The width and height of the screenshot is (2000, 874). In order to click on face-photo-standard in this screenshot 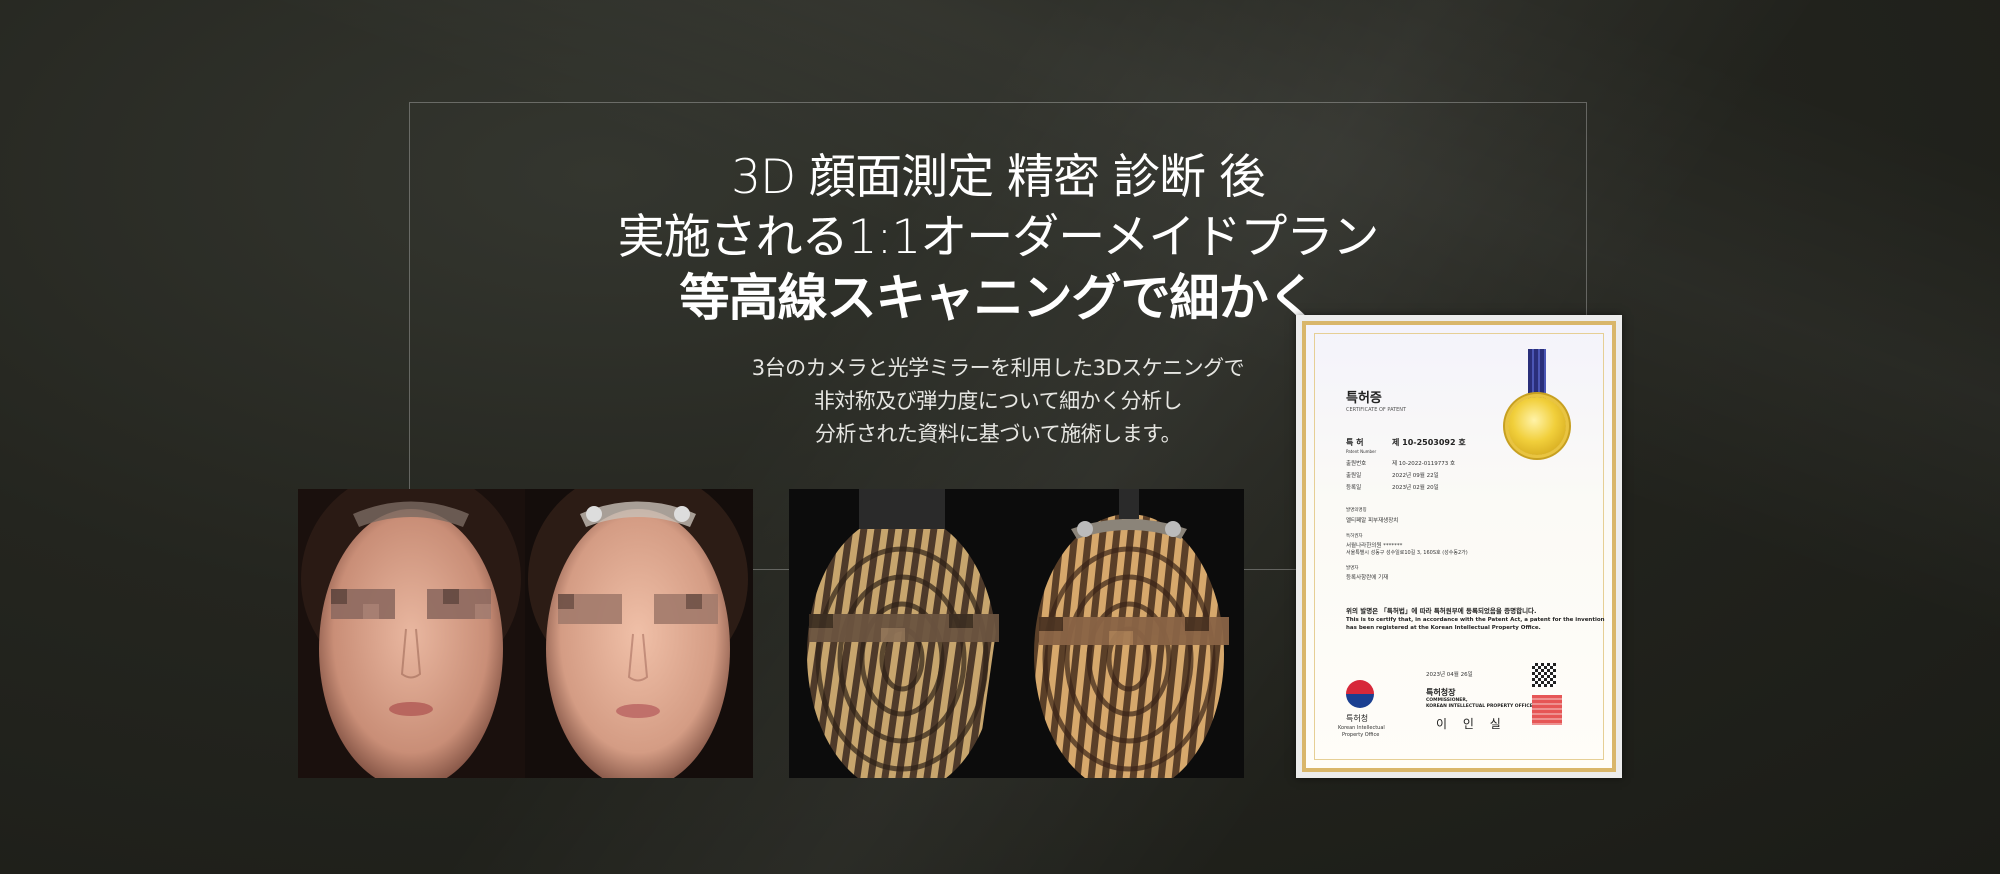, I will do `click(525, 633)`.